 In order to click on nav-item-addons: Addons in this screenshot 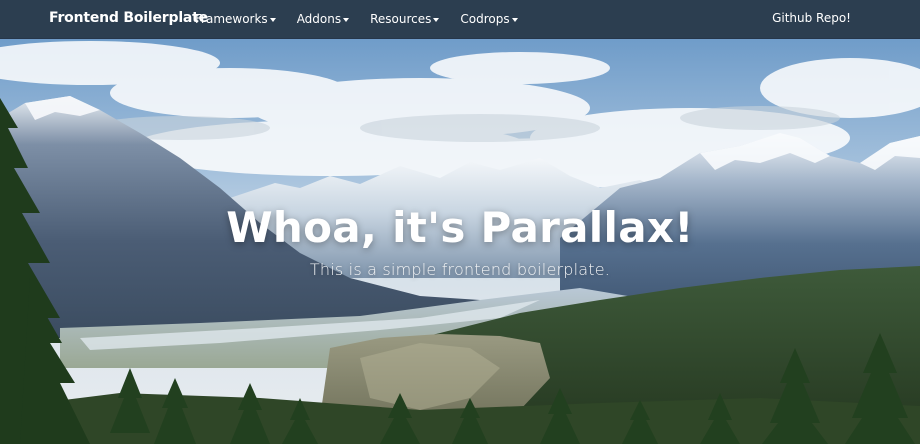, I will do `click(323, 19)`.